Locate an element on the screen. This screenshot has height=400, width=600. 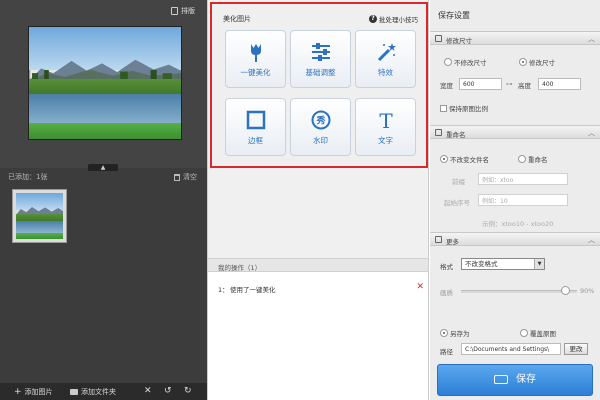
svg-text: 秀 is located at coordinates (320, 121).